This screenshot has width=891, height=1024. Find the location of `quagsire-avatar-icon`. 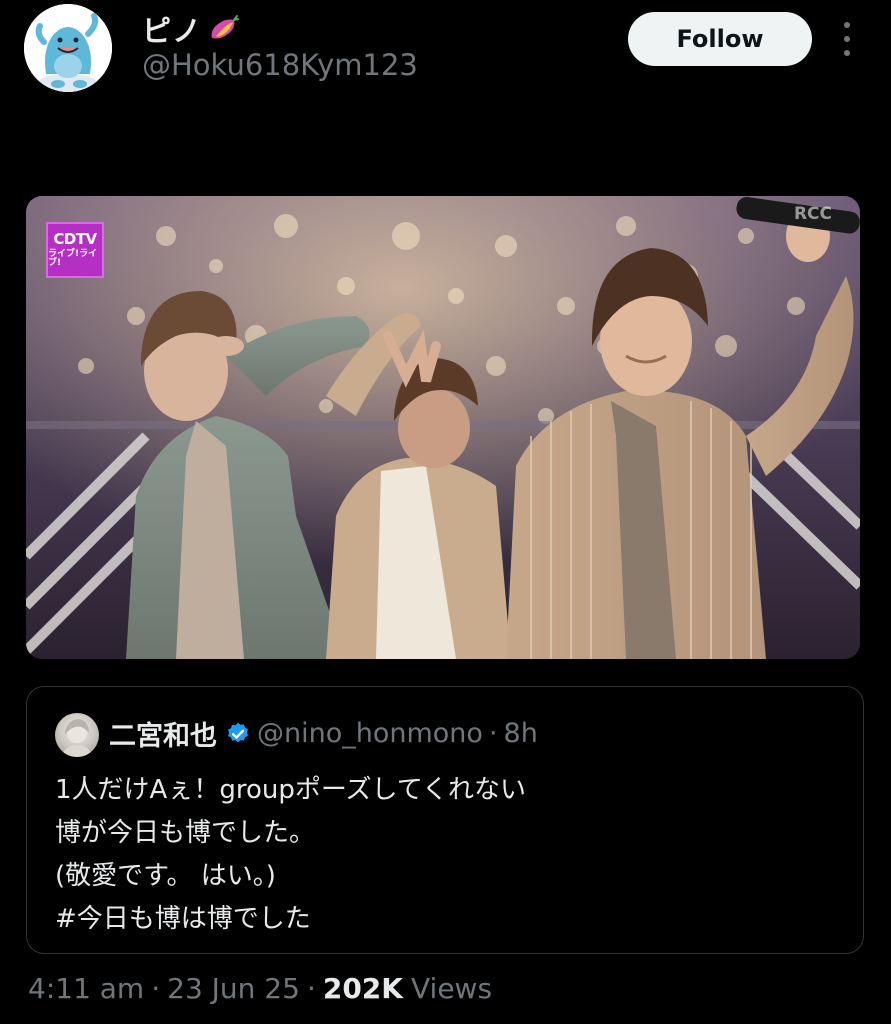

quagsire-avatar-icon is located at coordinates (68, 48).